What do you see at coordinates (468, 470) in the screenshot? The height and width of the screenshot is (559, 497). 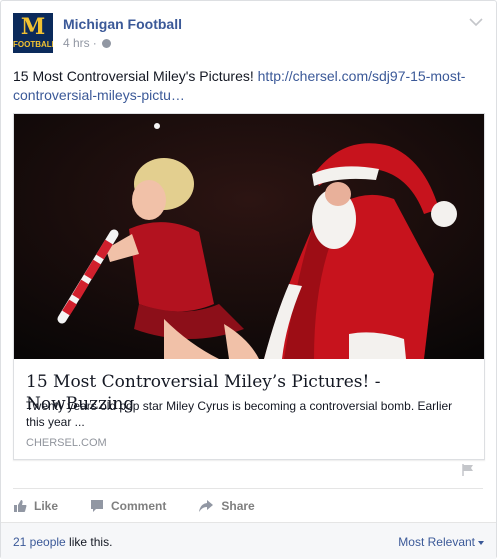 I see `flag-icon` at bounding box center [468, 470].